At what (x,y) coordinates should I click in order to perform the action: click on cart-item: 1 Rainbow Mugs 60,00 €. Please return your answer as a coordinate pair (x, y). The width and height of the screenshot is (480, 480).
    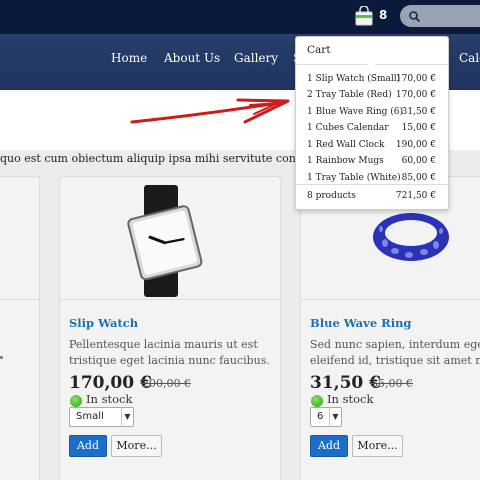
    Looking at the image, I should click on (371, 161).